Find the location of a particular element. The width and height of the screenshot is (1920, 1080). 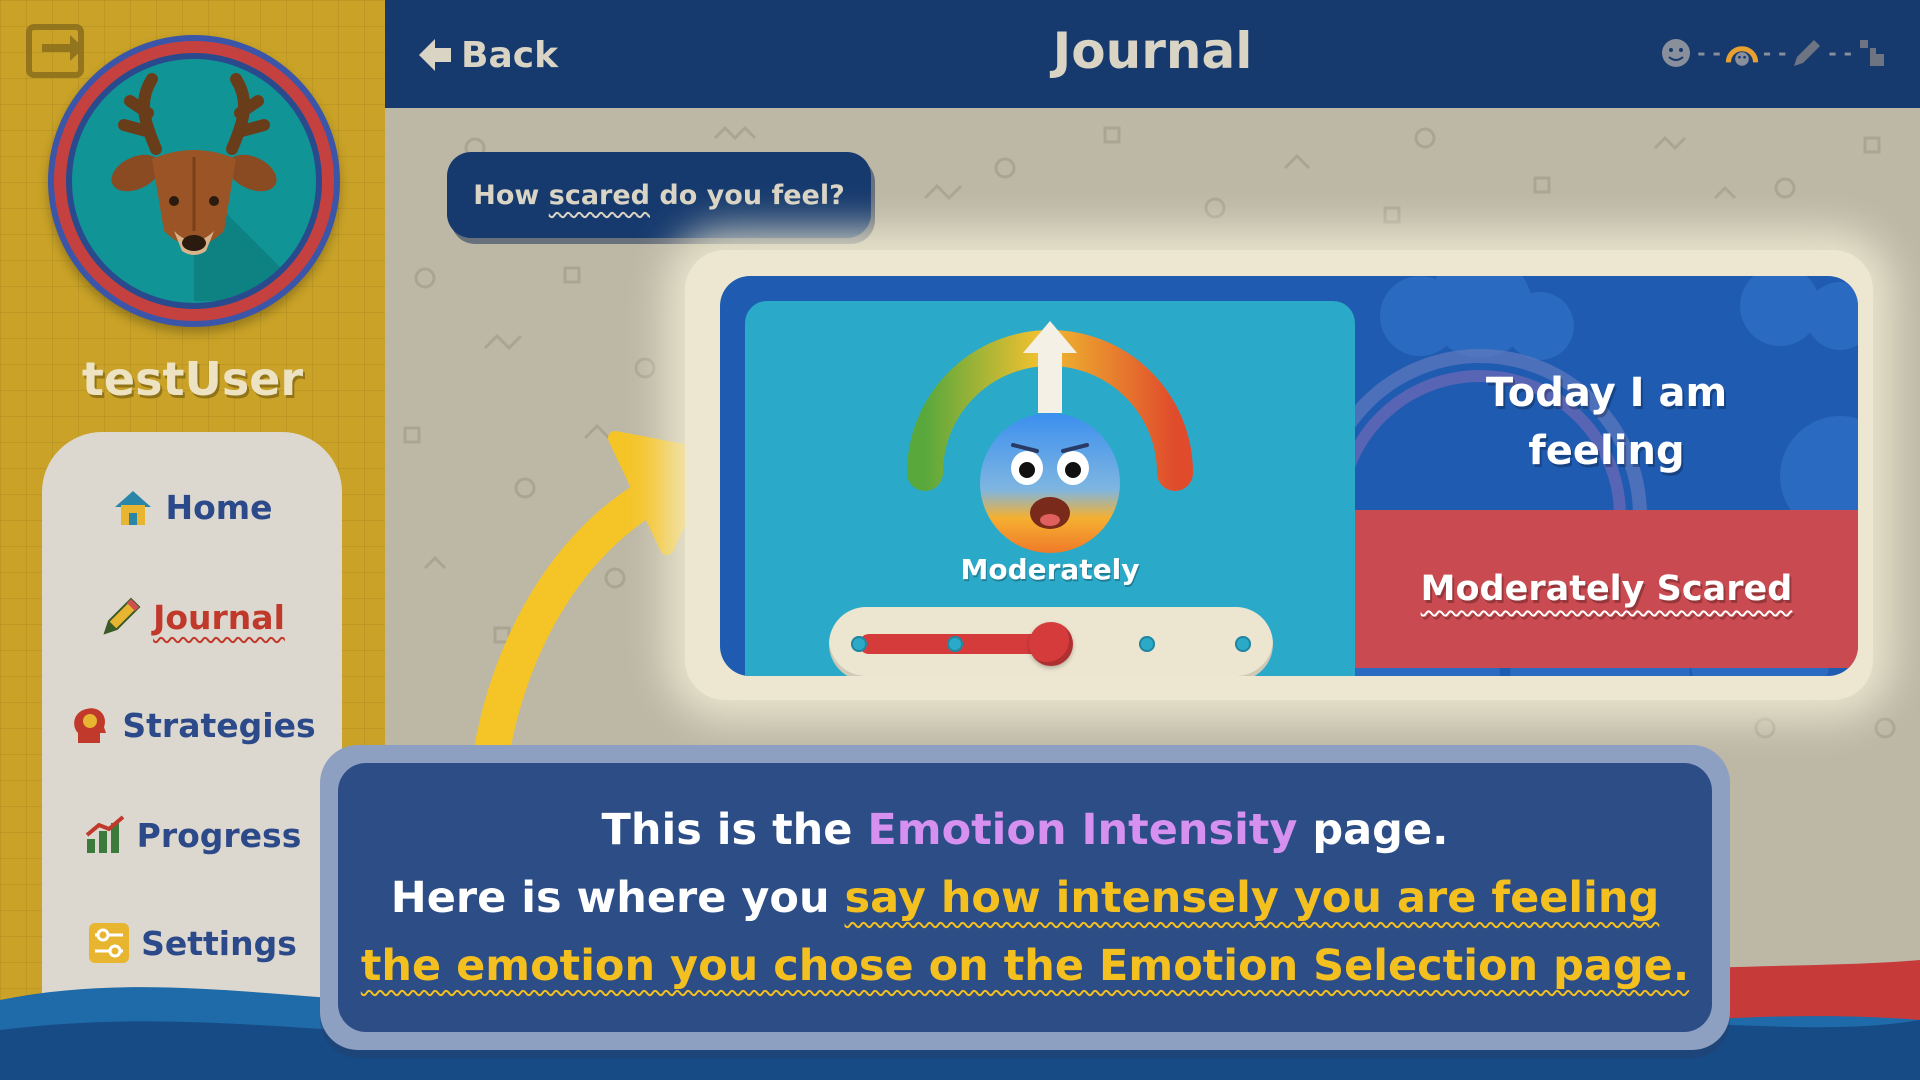

tooltip-highlight: say how intensely you are feeling is located at coordinates (1252, 897).